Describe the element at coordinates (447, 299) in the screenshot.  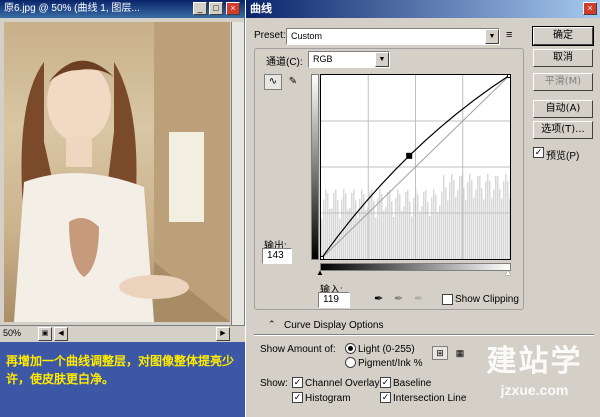
I see `show-clipping-checkbox` at that location.